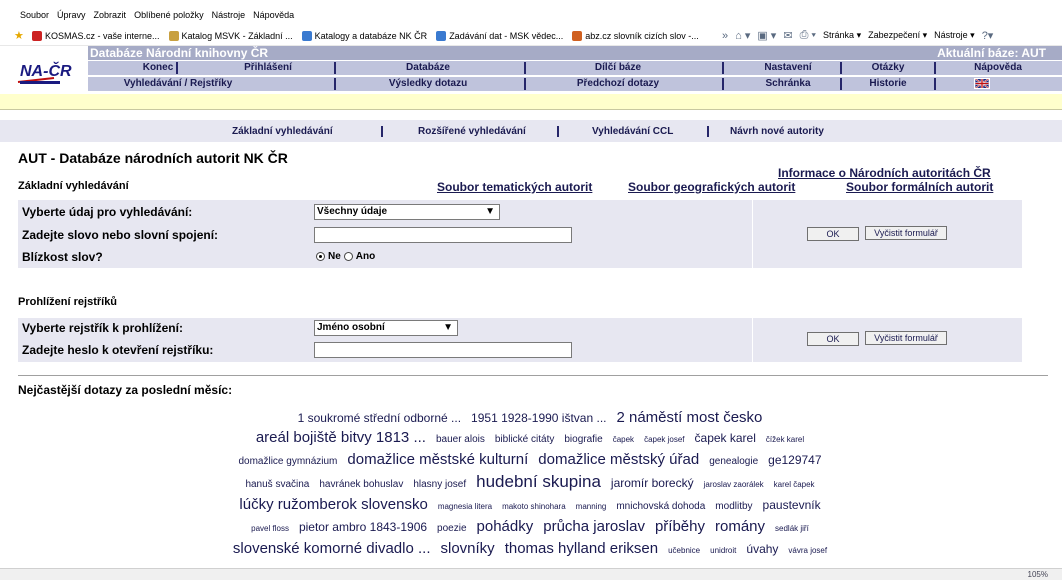 Image resolution: width=1062 pixels, height=580 pixels. What do you see at coordinates (711, 187) in the screenshot?
I see `geographic-authorities-link: Soubor geografických autorit` at bounding box center [711, 187].